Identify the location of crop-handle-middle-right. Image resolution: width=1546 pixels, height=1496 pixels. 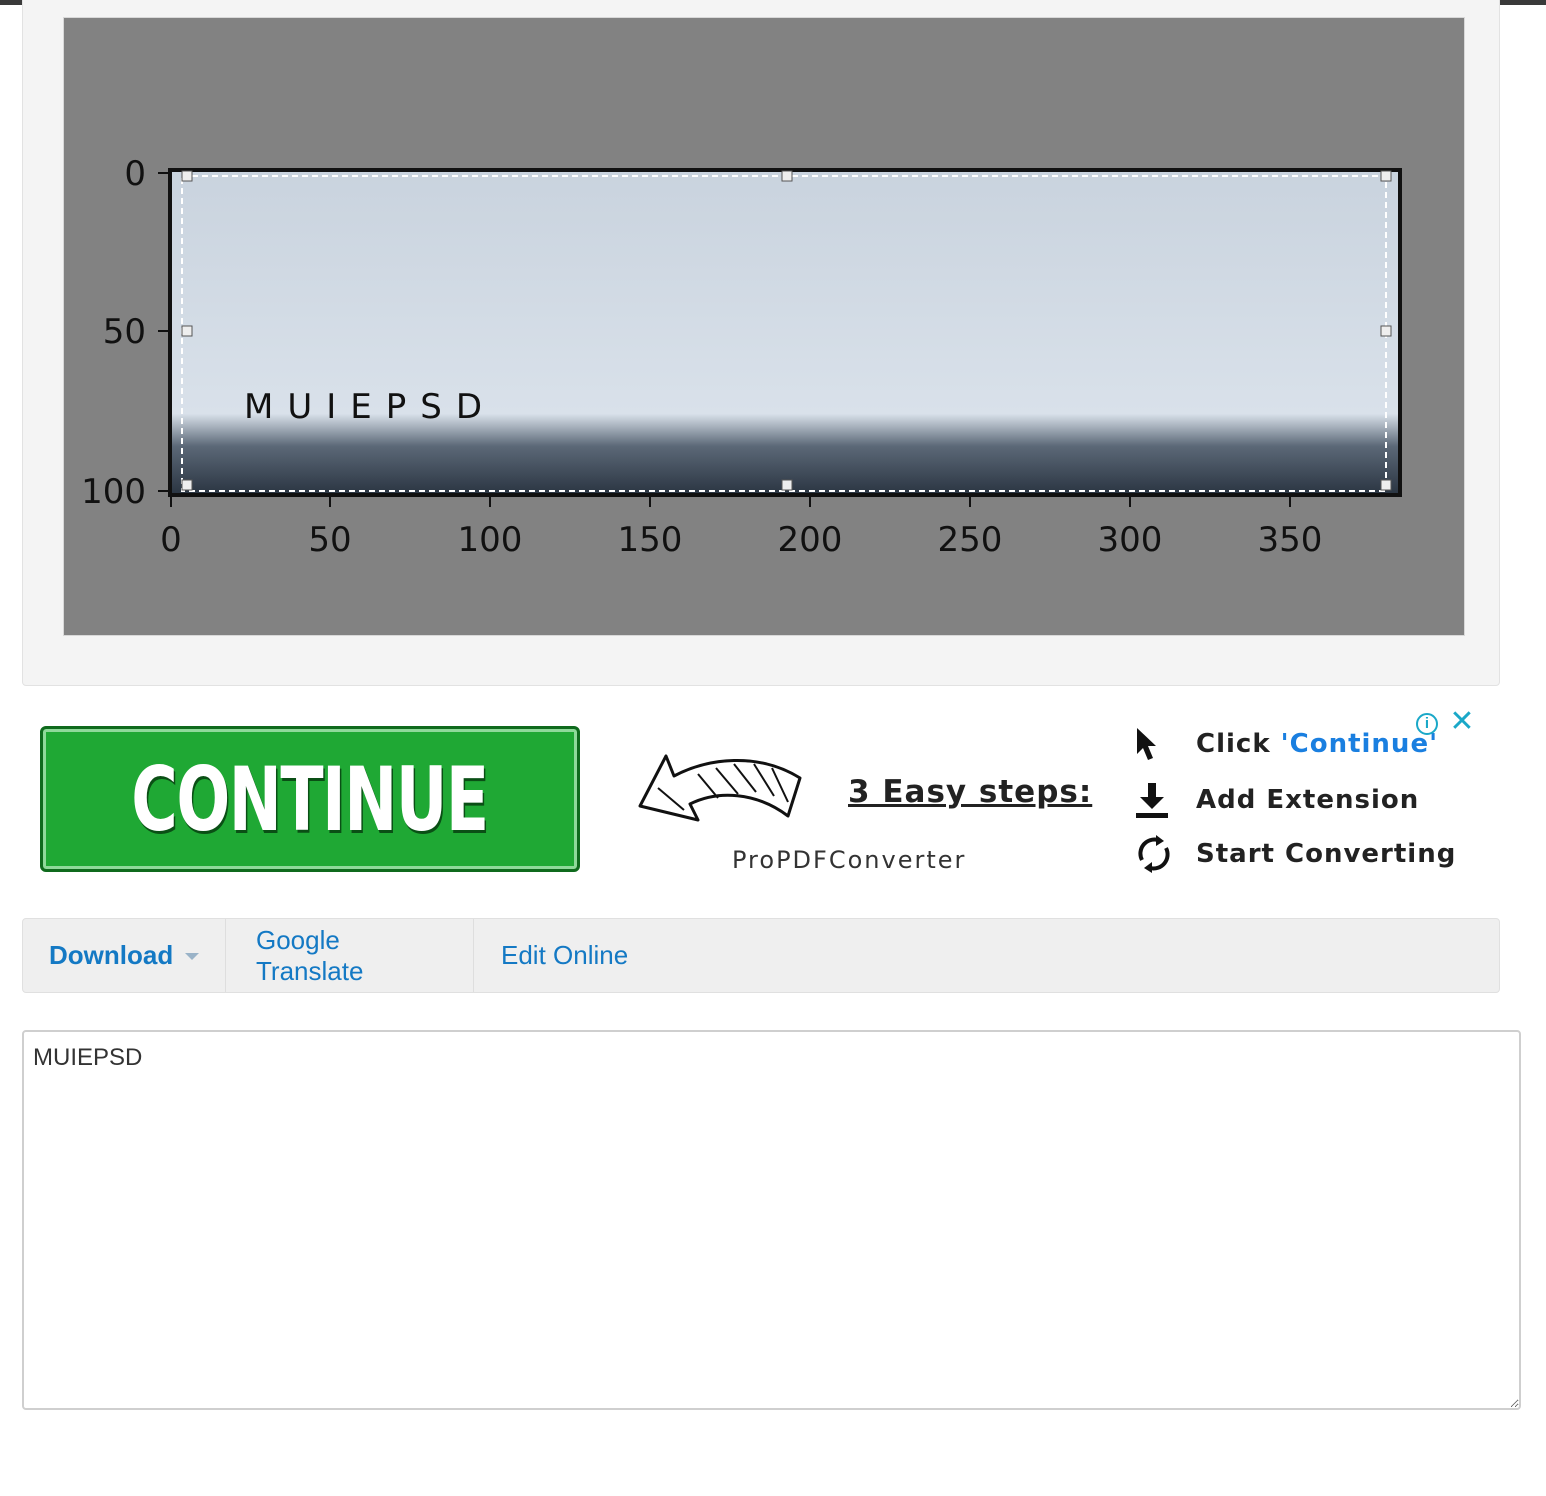
(1386, 331).